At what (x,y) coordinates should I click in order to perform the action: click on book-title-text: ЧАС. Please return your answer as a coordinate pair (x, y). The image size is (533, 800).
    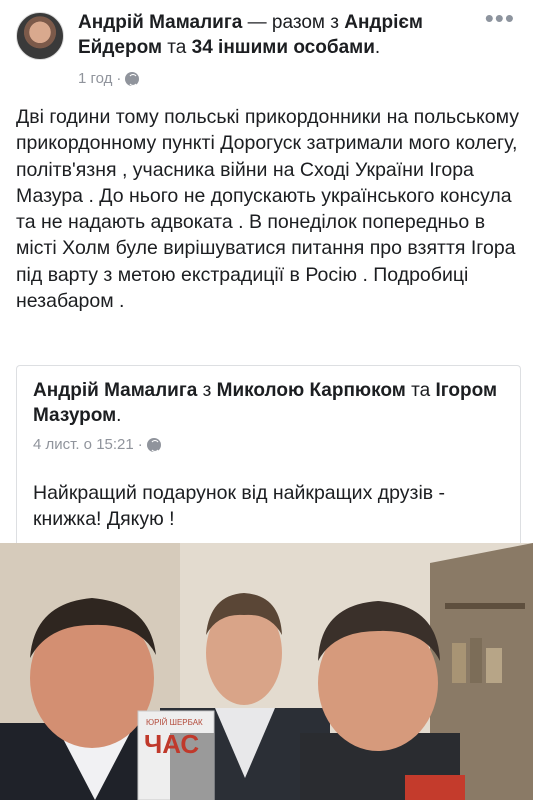
    Looking at the image, I should click on (171, 744).